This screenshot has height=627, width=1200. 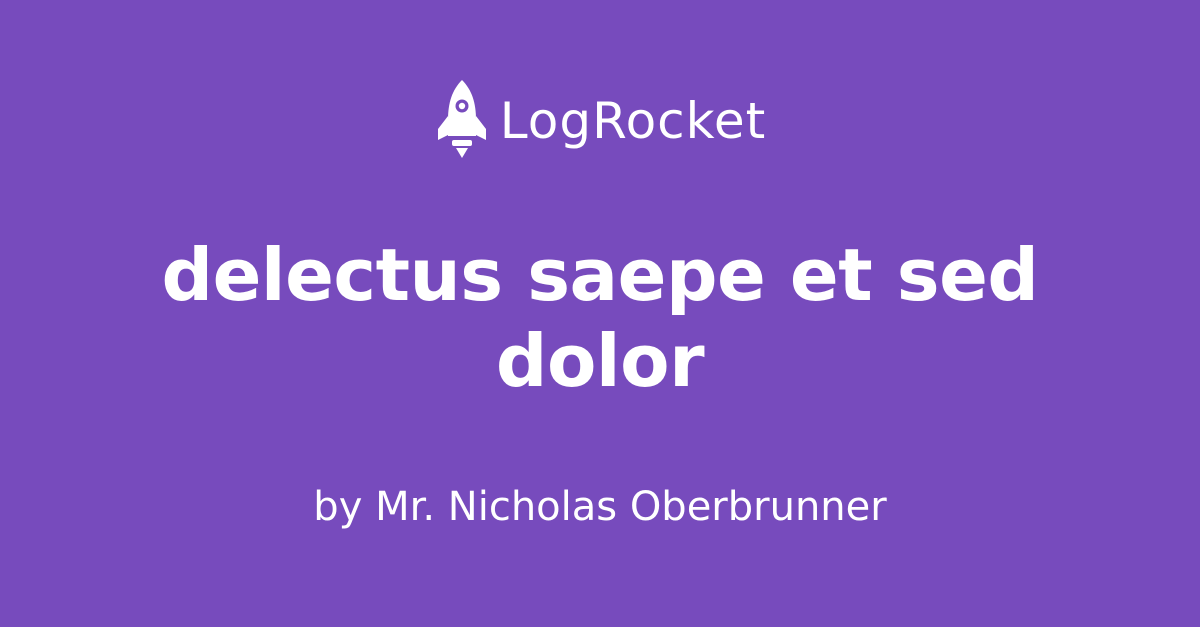 I want to click on brand-logo: LogRocket, so click(x=600, y=121).